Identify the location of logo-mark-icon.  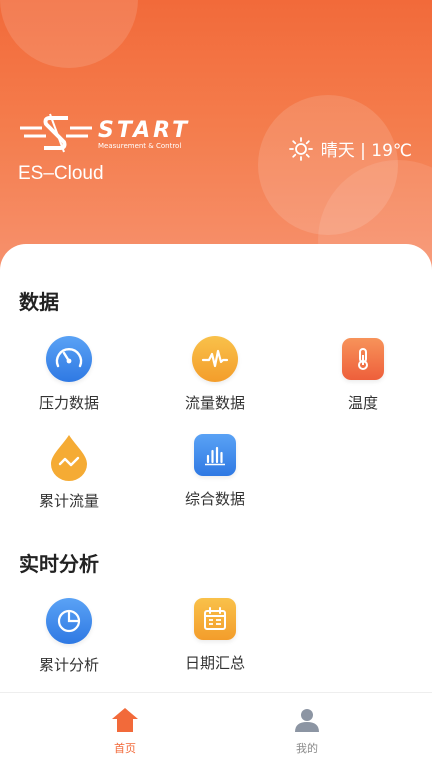
(56, 133).